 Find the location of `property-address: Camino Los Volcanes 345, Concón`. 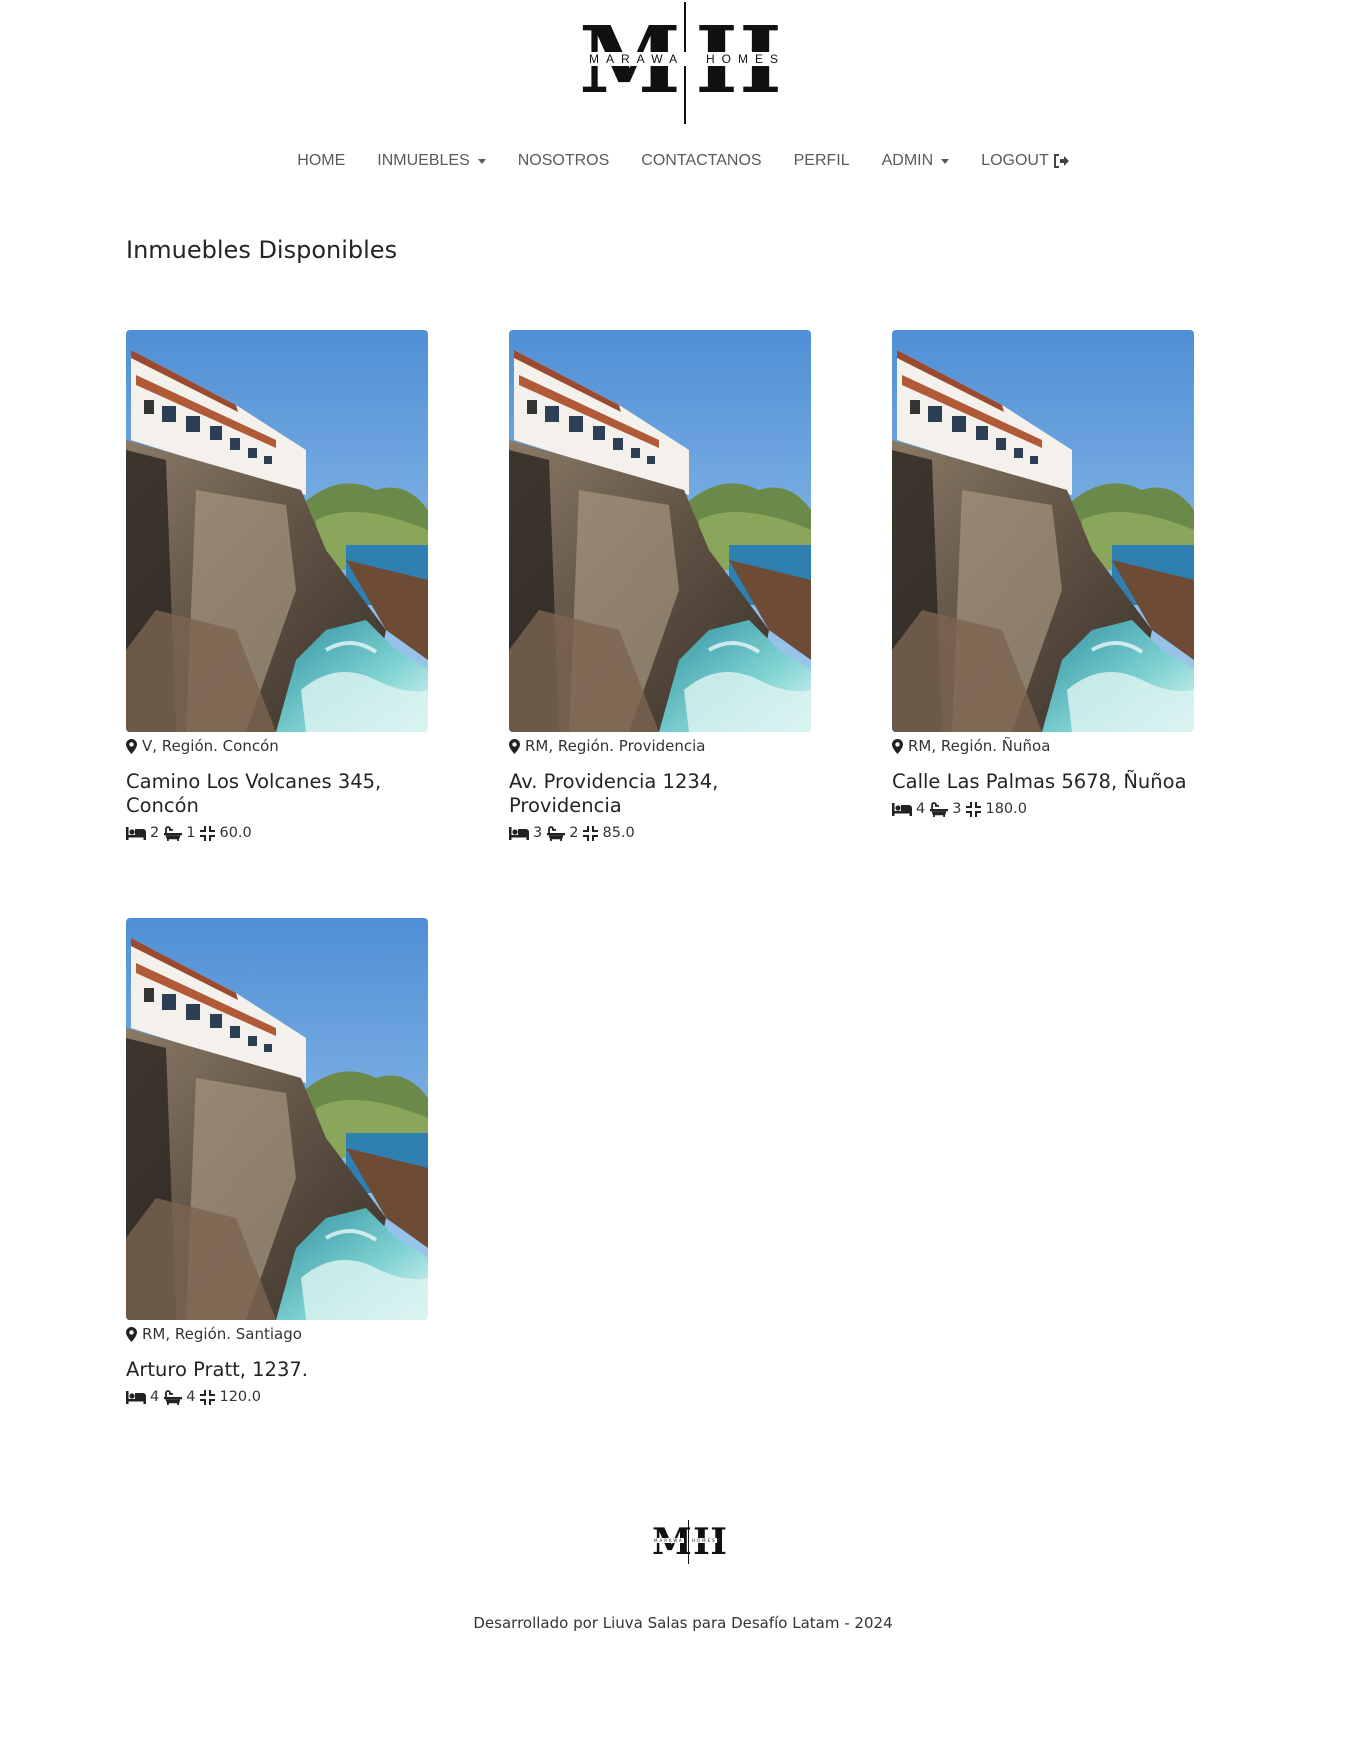

property-address: Camino Los Volcanes 345, Concón is located at coordinates (276, 794).